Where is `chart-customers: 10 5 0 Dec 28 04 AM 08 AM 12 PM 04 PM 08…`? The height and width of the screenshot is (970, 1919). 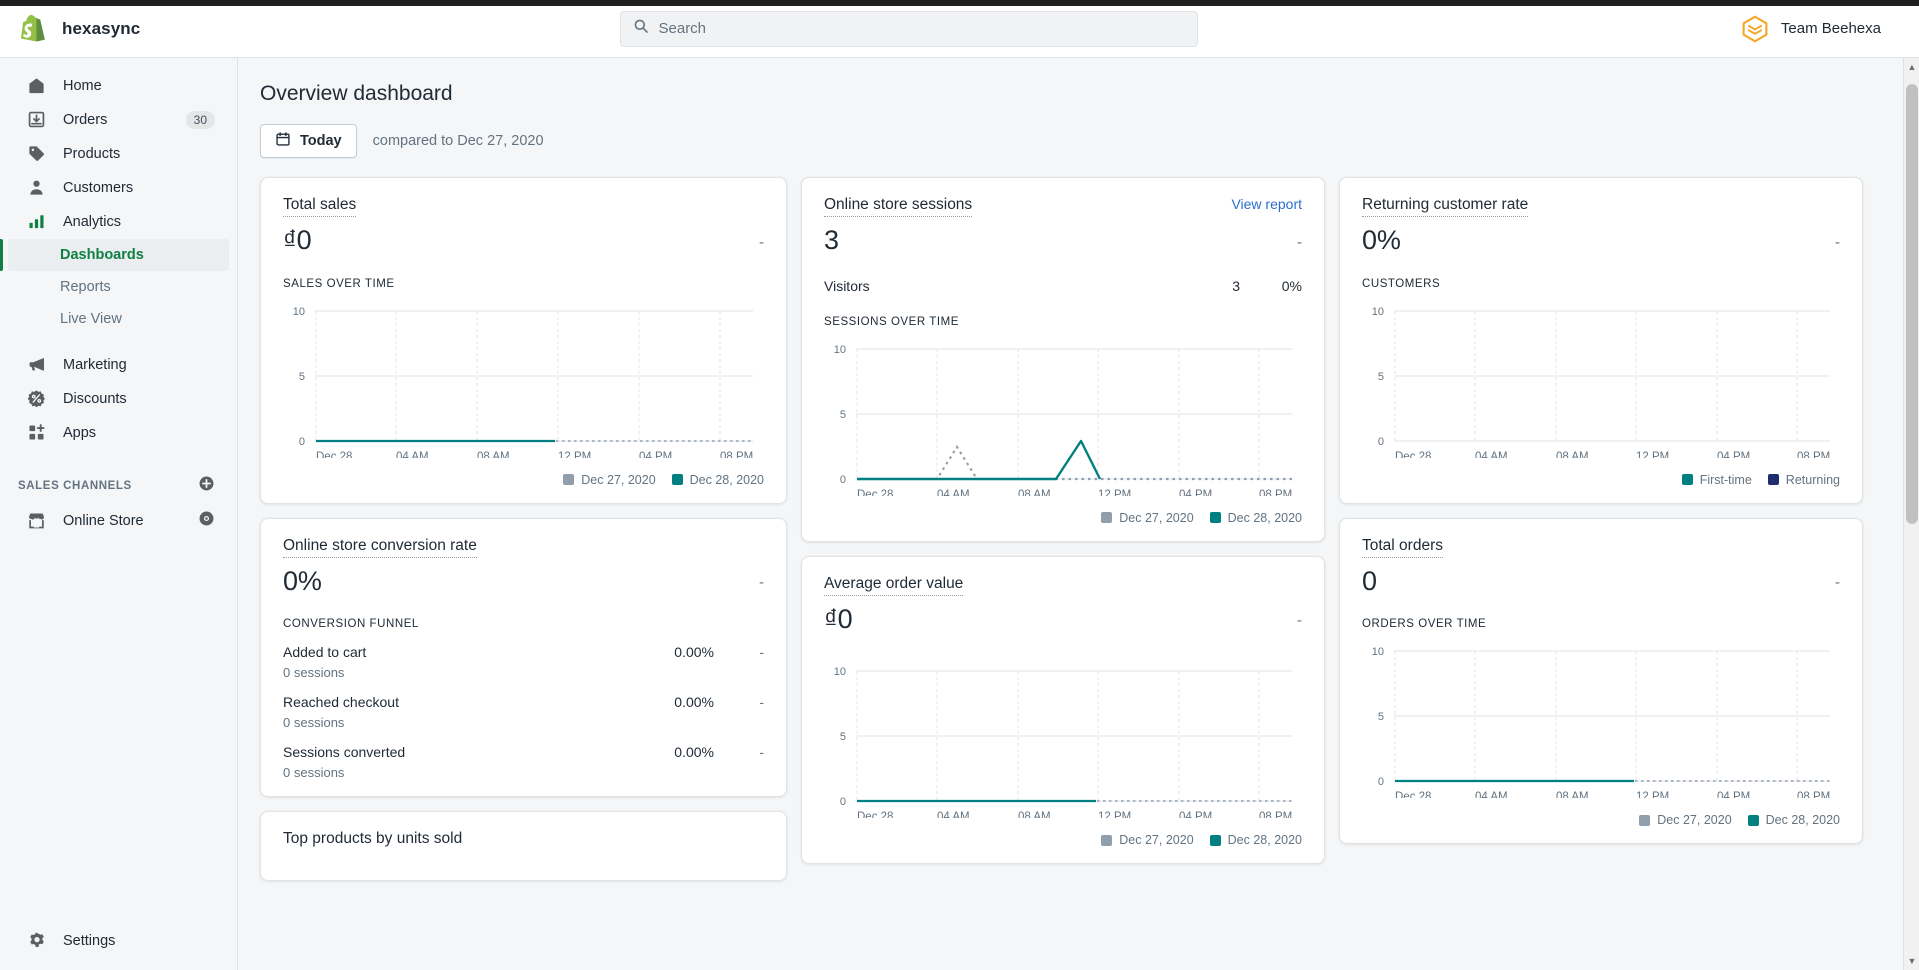 chart-customers: 10 5 0 Dec 28 04 AM 08 AM 12 PM 04 PM 08… is located at coordinates (1601, 380).